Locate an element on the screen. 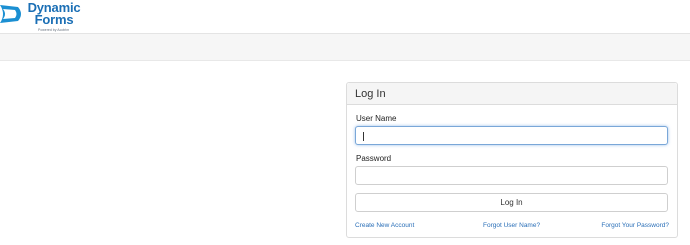 This screenshot has height=245, width=690. create-account-link: Create New Account is located at coordinates (384, 225).